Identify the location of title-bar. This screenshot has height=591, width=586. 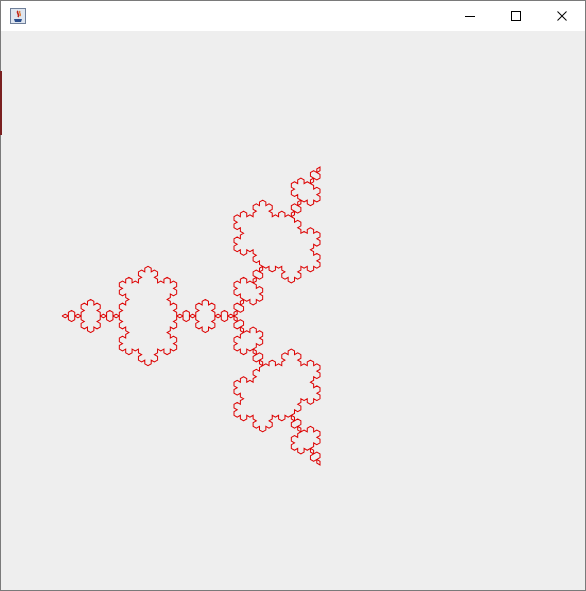
(293, 16).